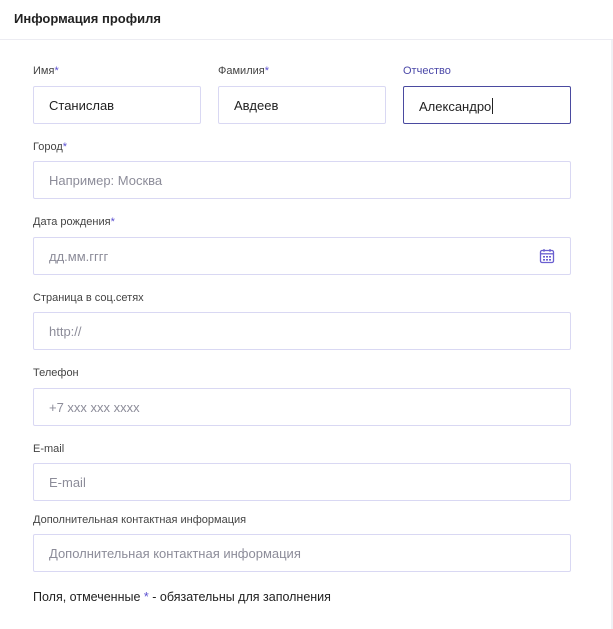  What do you see at coordinates (65, 331) in the screenshot?
I see `social-placeholder: http://` at bounding box center [65, 331].